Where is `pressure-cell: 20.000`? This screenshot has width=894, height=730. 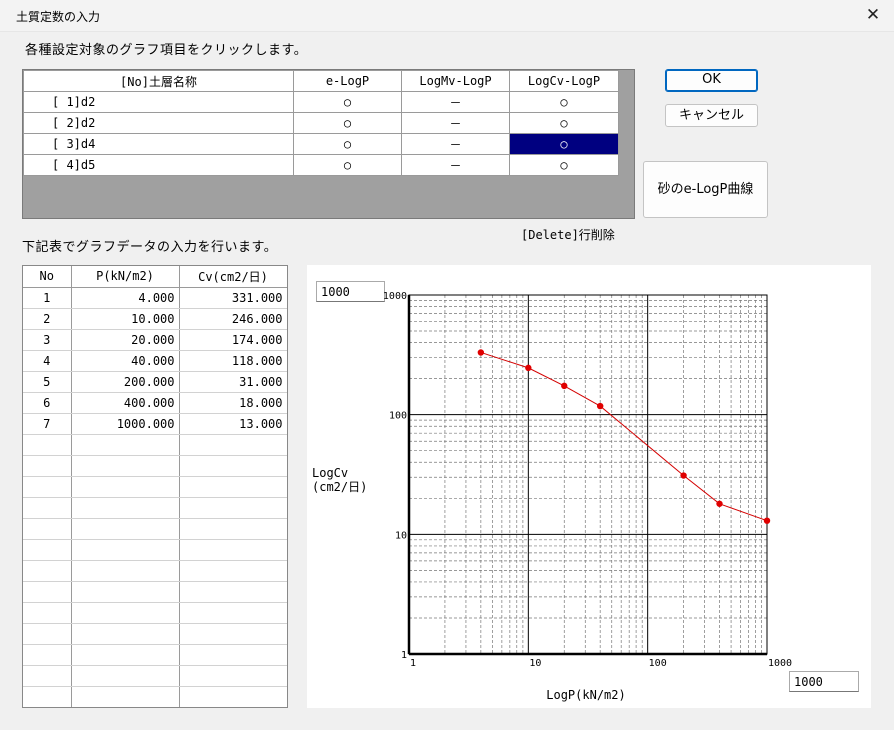 pressure-cell: 20.000 is located at coordinates (125, 340).